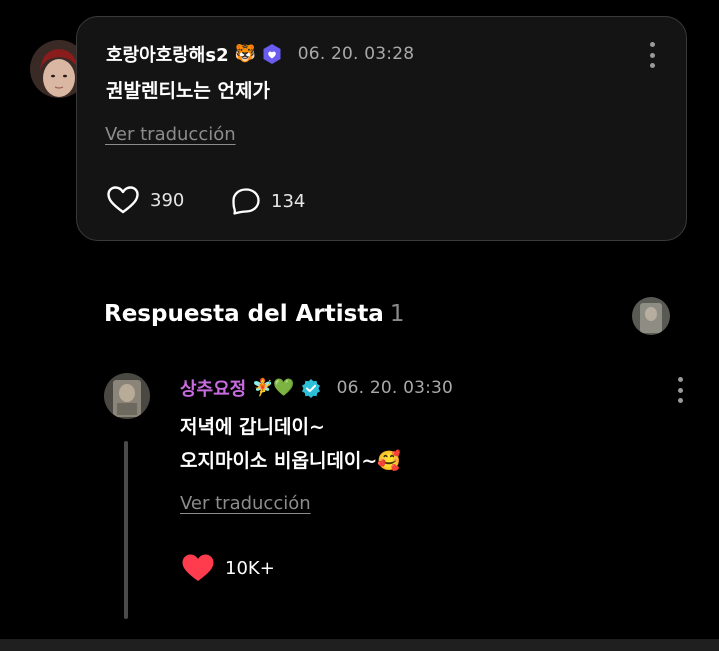 This screenshot has width=719, height=651. I want to click on reply-translate-link: Ver traducción, so click(245, 503).